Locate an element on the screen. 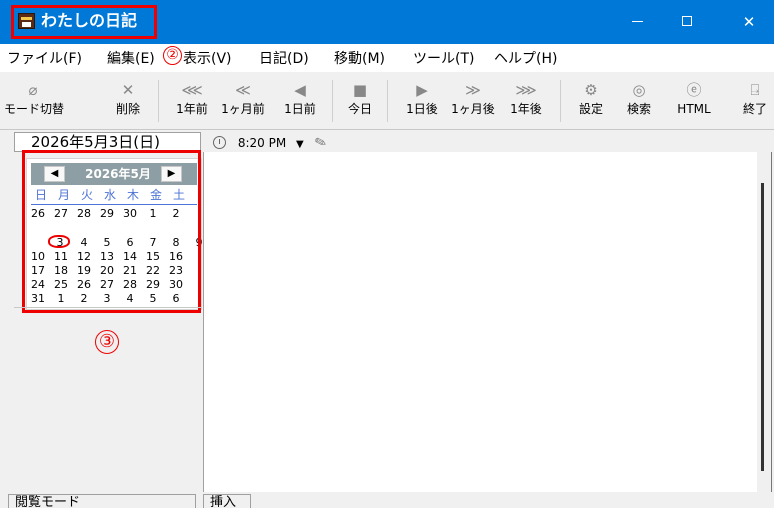 The image size is (774, 508). maximize-button is located at coordinates (687, 22).